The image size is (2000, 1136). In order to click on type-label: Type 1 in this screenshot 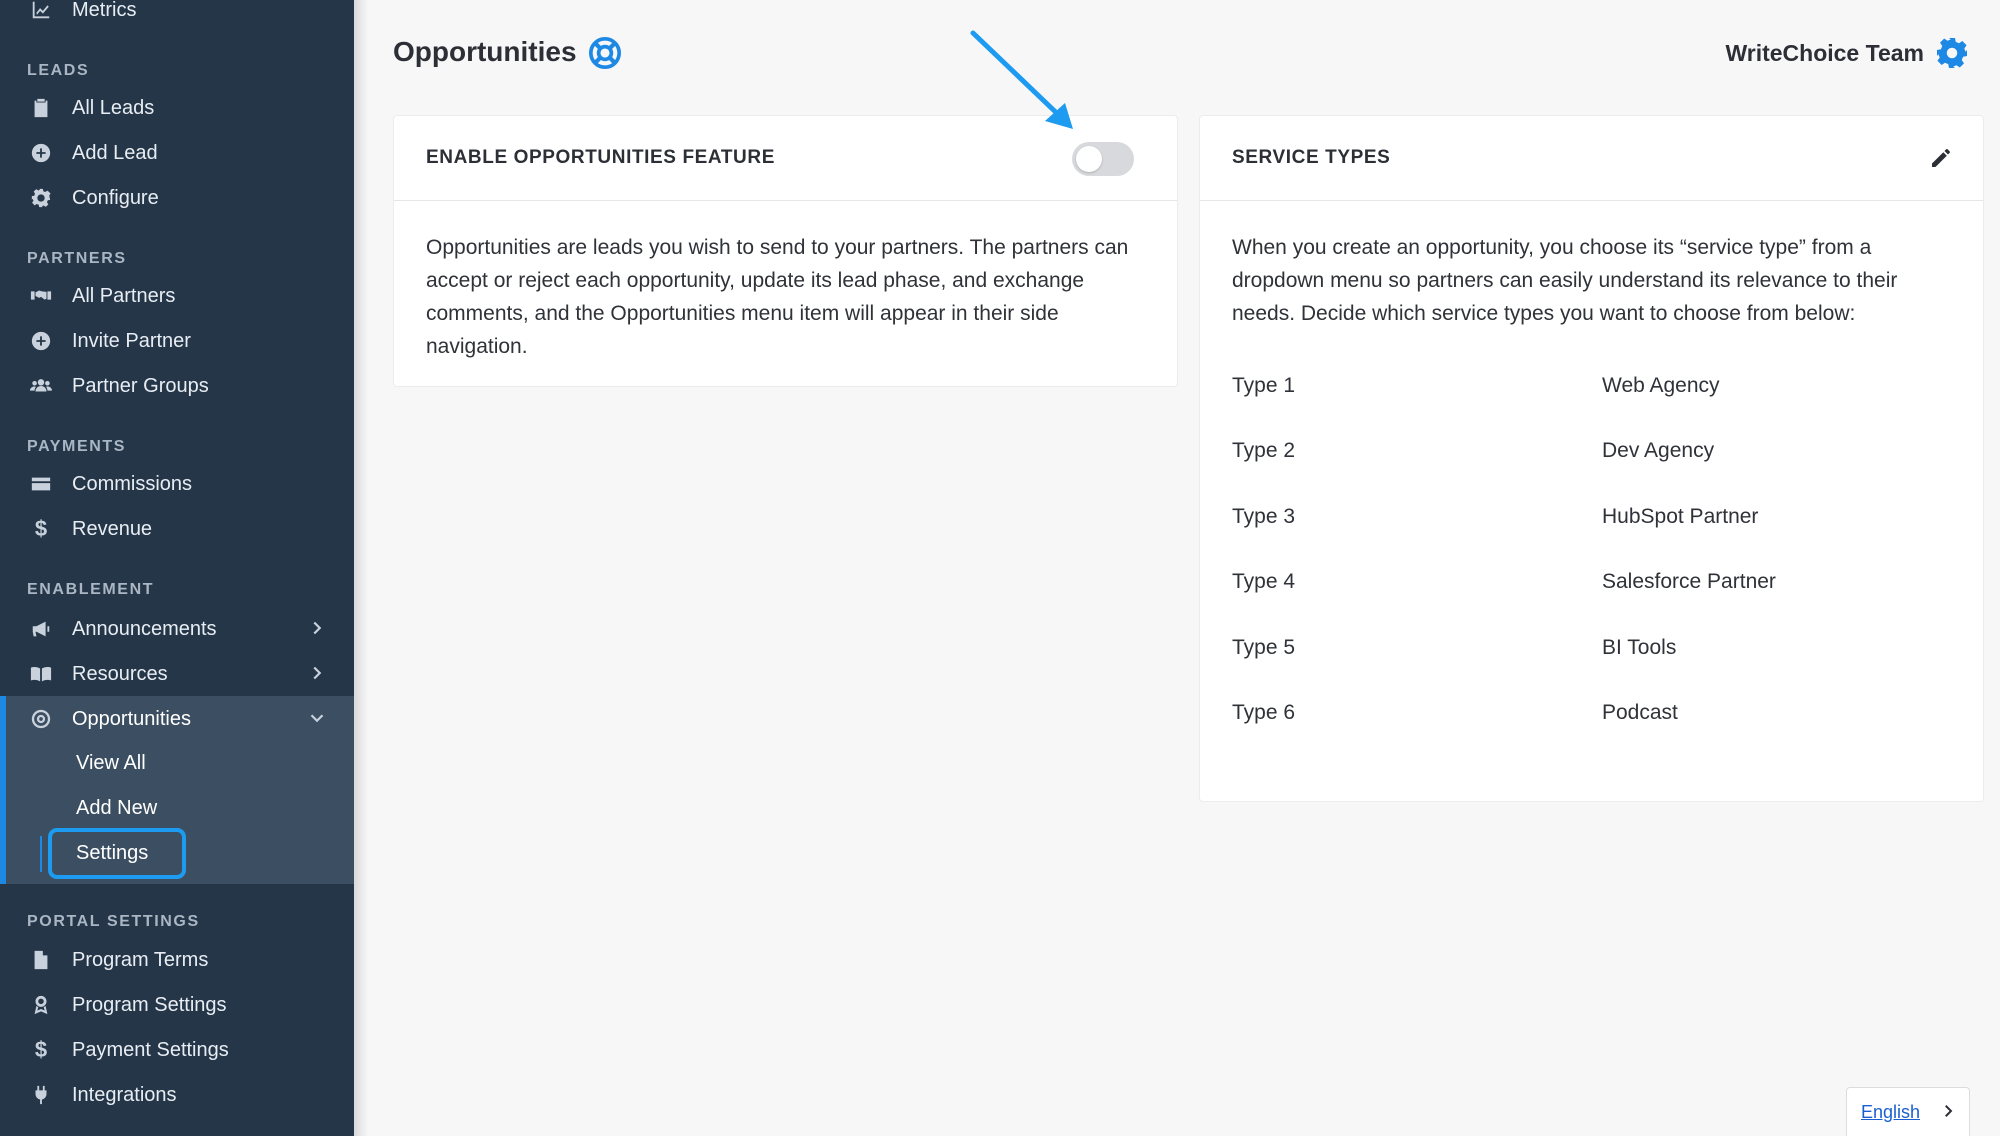, I will do `click(1264, 385)`.